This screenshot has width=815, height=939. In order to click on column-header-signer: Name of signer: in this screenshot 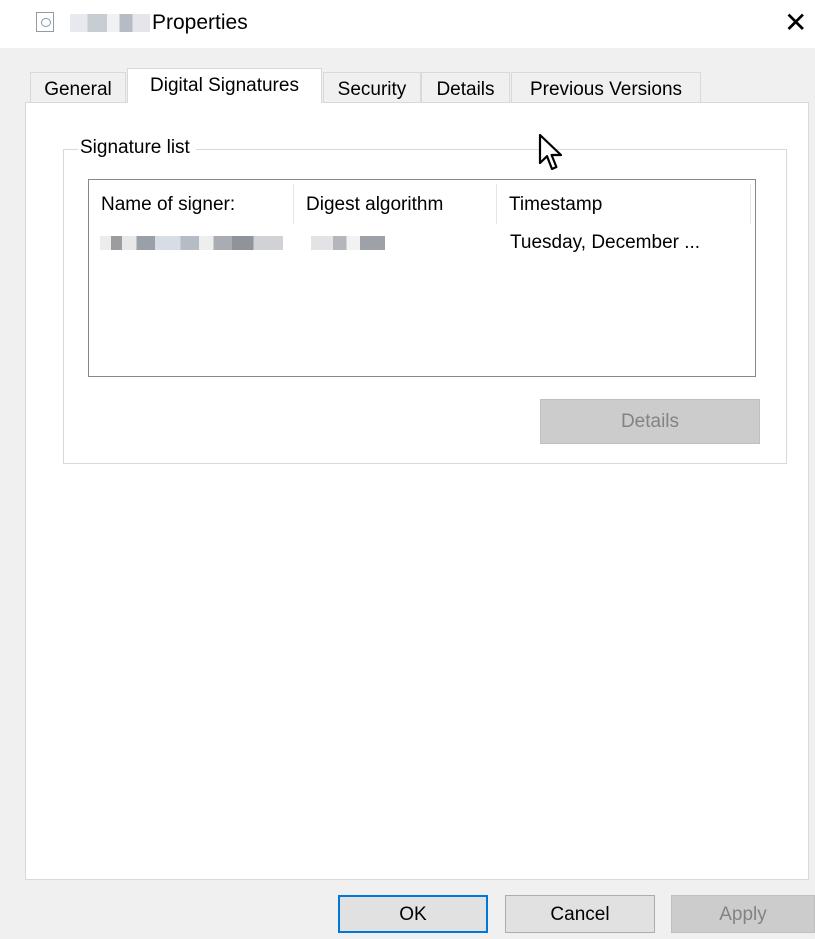, I will do `click(191, 203)`.